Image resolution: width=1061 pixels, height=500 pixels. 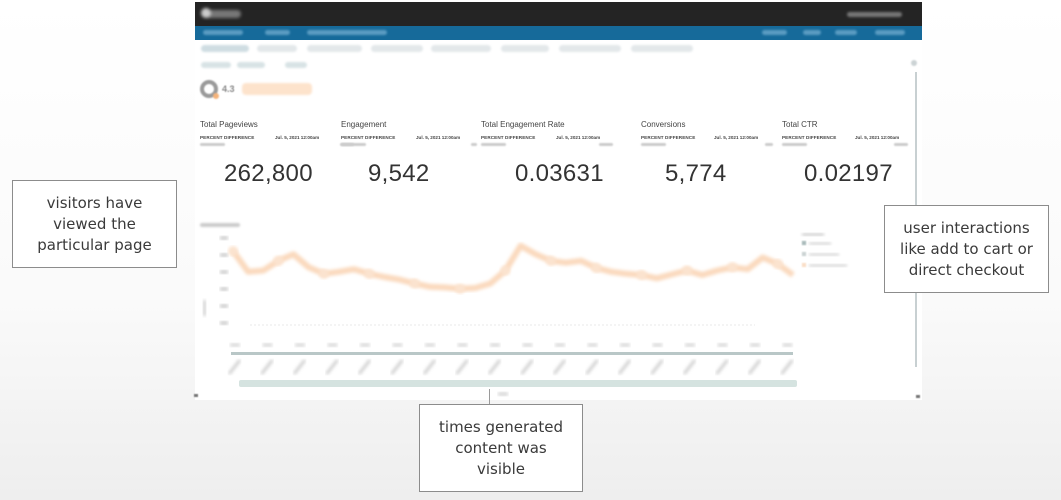 I want to click on dashboard-nav-bar, so click(x=558, y=33).